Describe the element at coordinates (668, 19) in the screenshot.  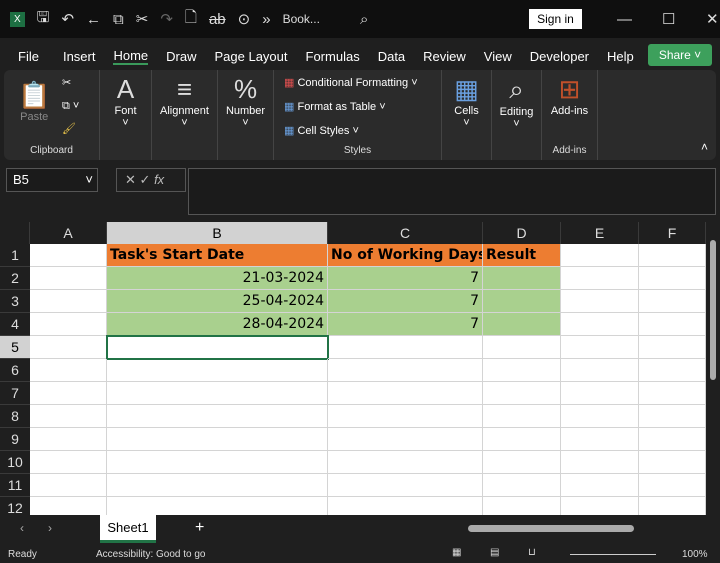
I see `maximize-icon: ☐` at that location.